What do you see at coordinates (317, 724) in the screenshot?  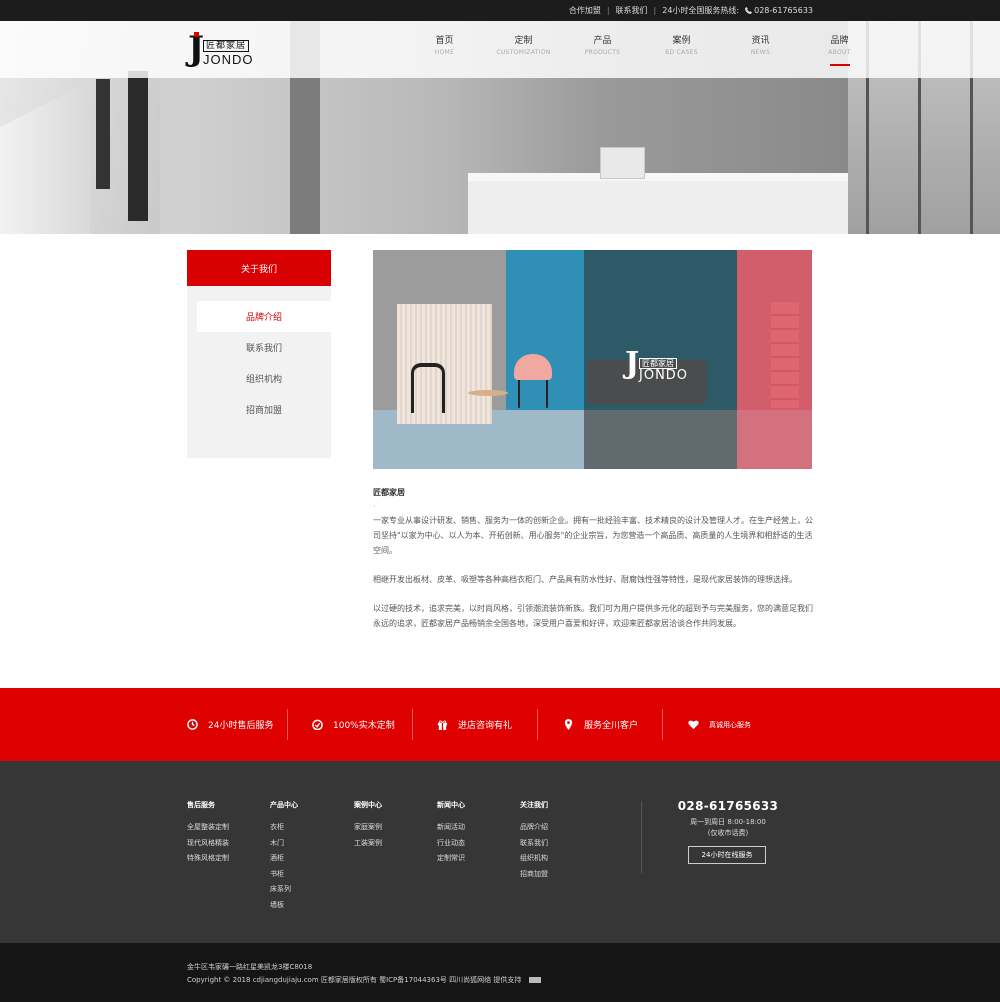 I see `medal-icon` at bounding box center [317, 724].